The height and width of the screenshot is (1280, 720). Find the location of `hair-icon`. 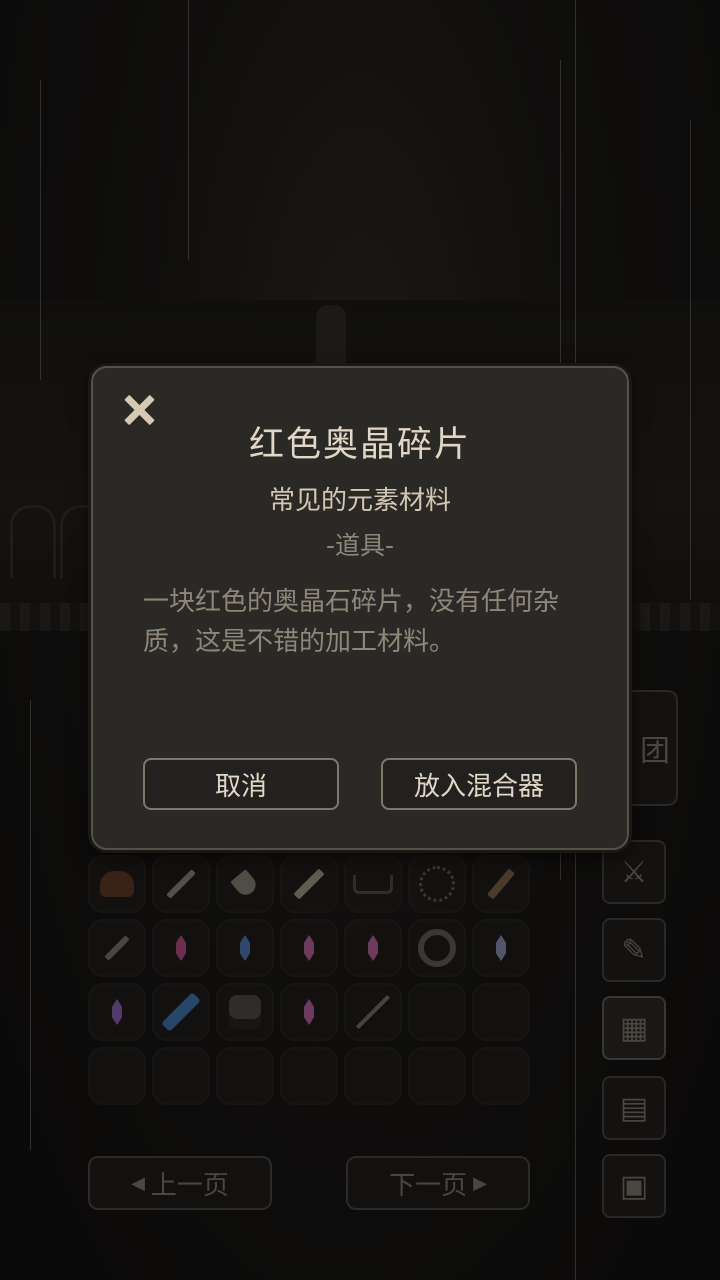

hair-icon is located at coordinates (117, 884).